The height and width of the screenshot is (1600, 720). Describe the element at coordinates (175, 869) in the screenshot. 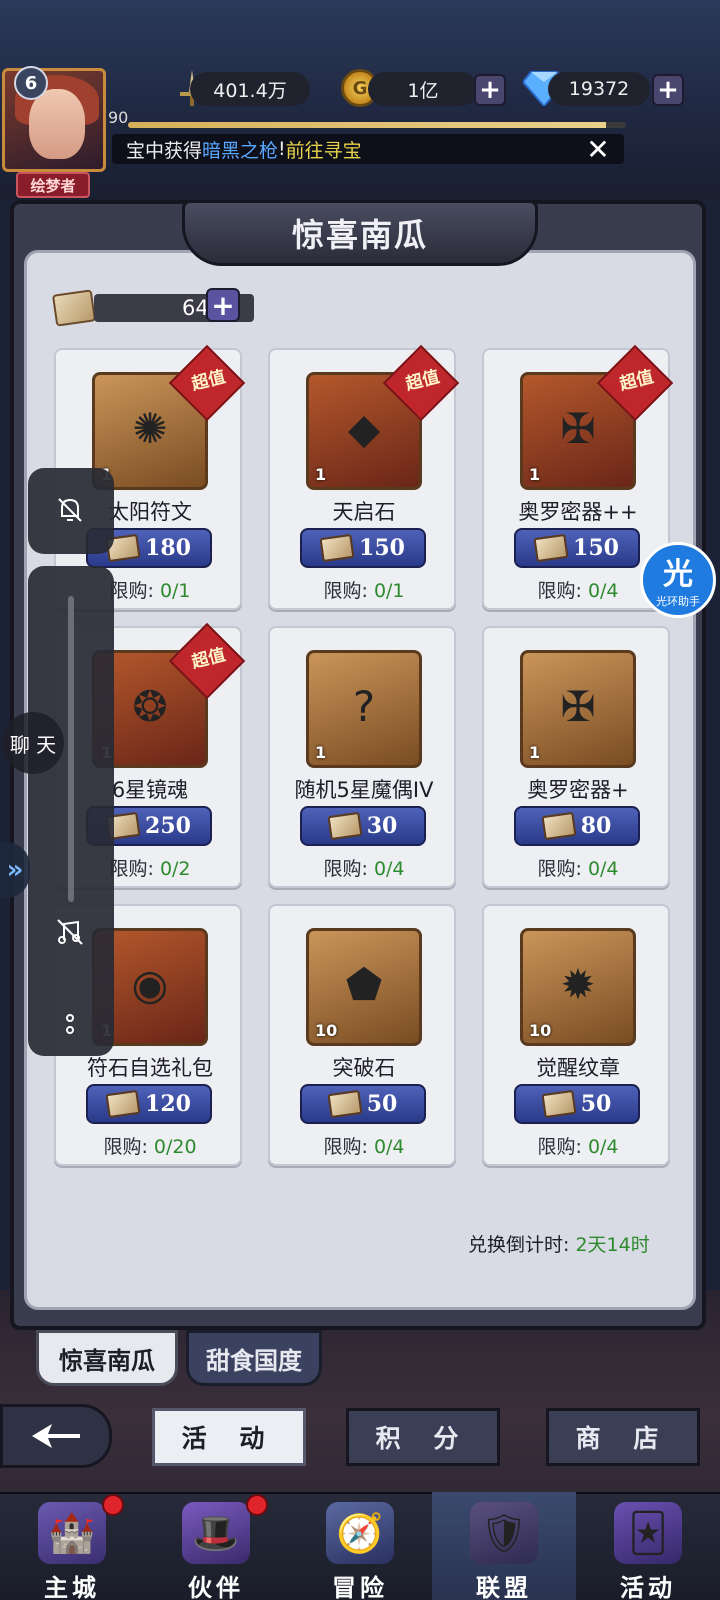

I see `limit-value: 0/2` at that location.